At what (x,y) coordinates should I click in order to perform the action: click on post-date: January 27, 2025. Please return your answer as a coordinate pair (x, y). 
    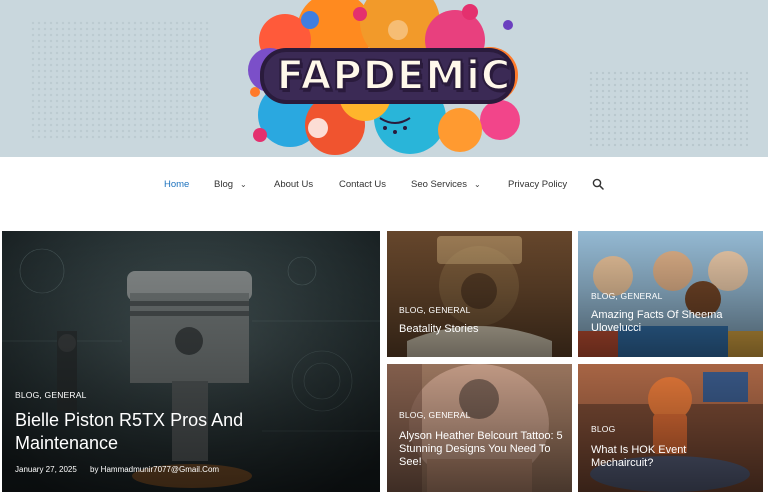
    Looking at the image, I should click on (46, 469).